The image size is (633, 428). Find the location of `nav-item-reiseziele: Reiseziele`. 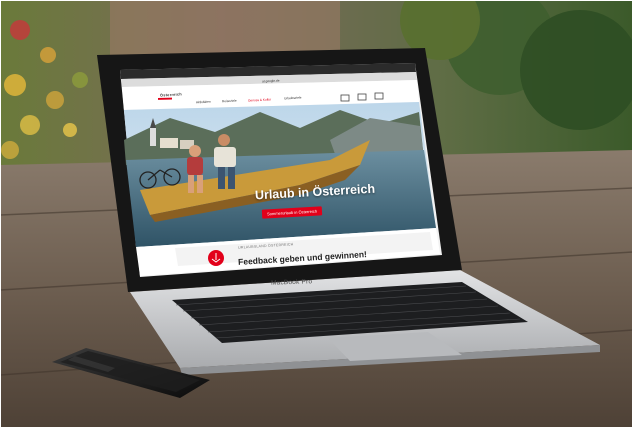

nav-item-reiseziele: Reiseziele is located at coordinates (229, 101).